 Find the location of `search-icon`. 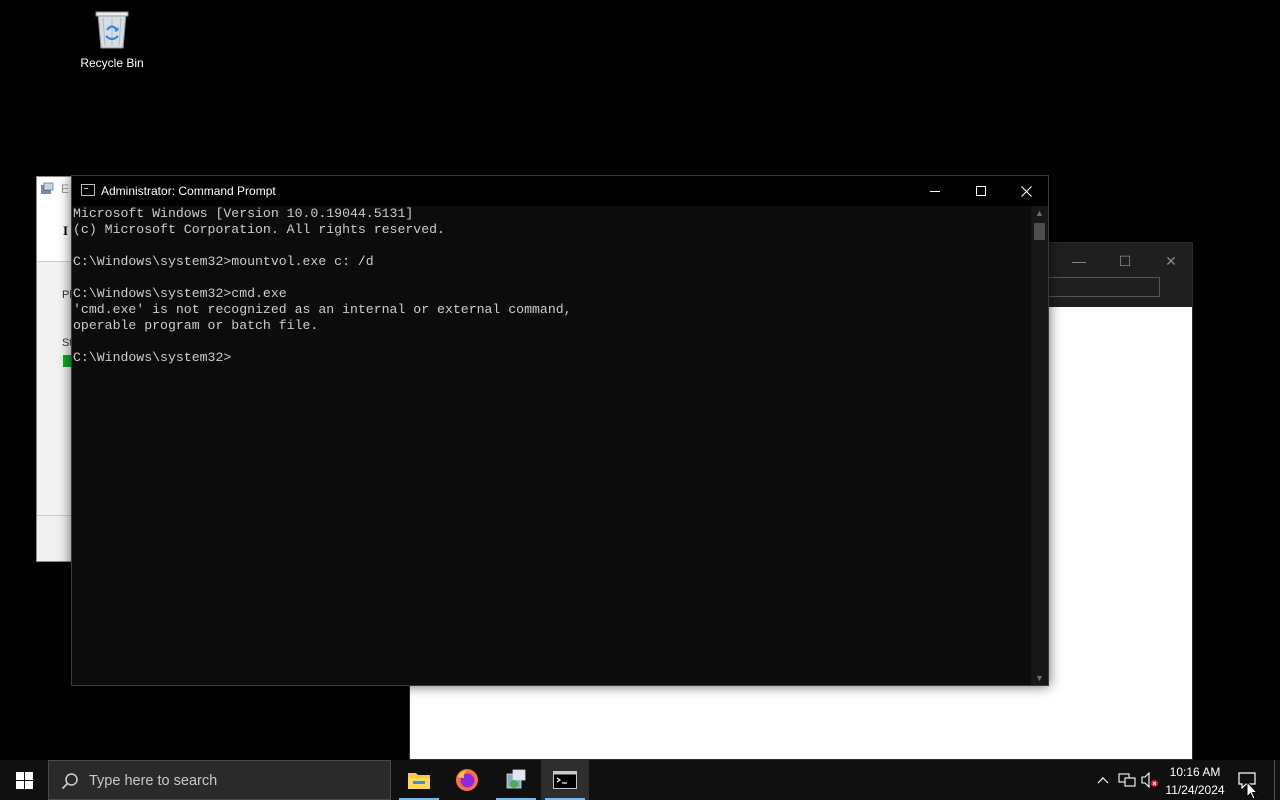

search-icon is located at coordinates (69, 781).